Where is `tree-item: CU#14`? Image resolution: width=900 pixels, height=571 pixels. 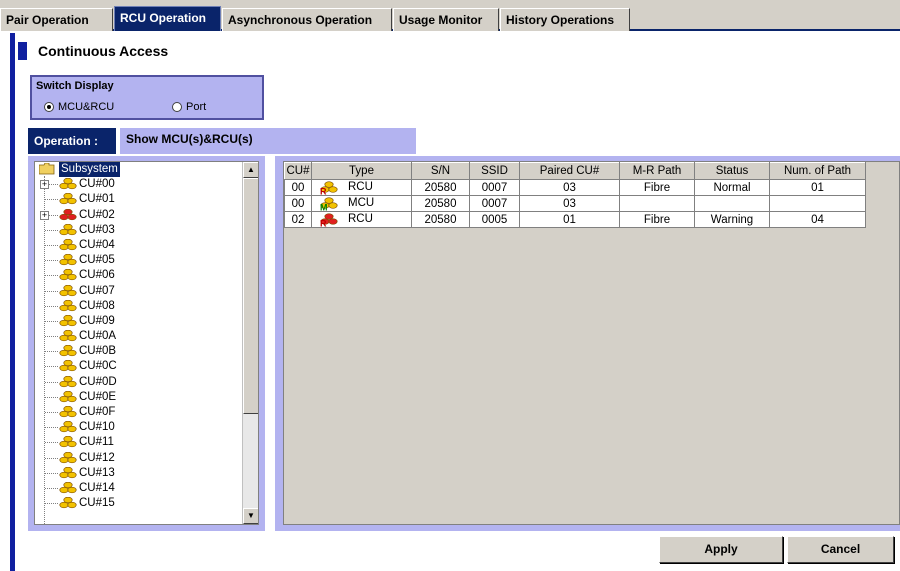
tree-item: CU#14 is located at coordinates (139, 488).